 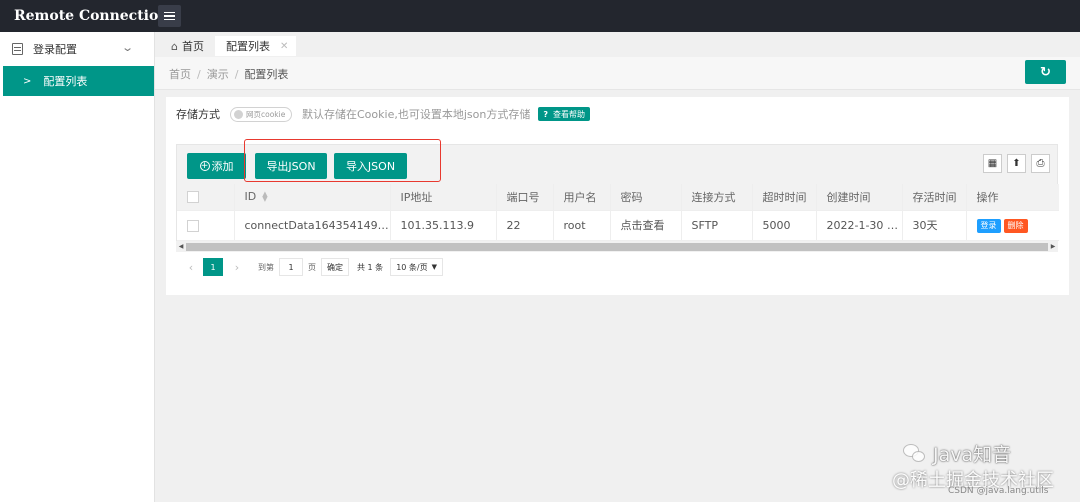 I want to click on cell-actions: 登录 删除, so click(x=1012, y=225).